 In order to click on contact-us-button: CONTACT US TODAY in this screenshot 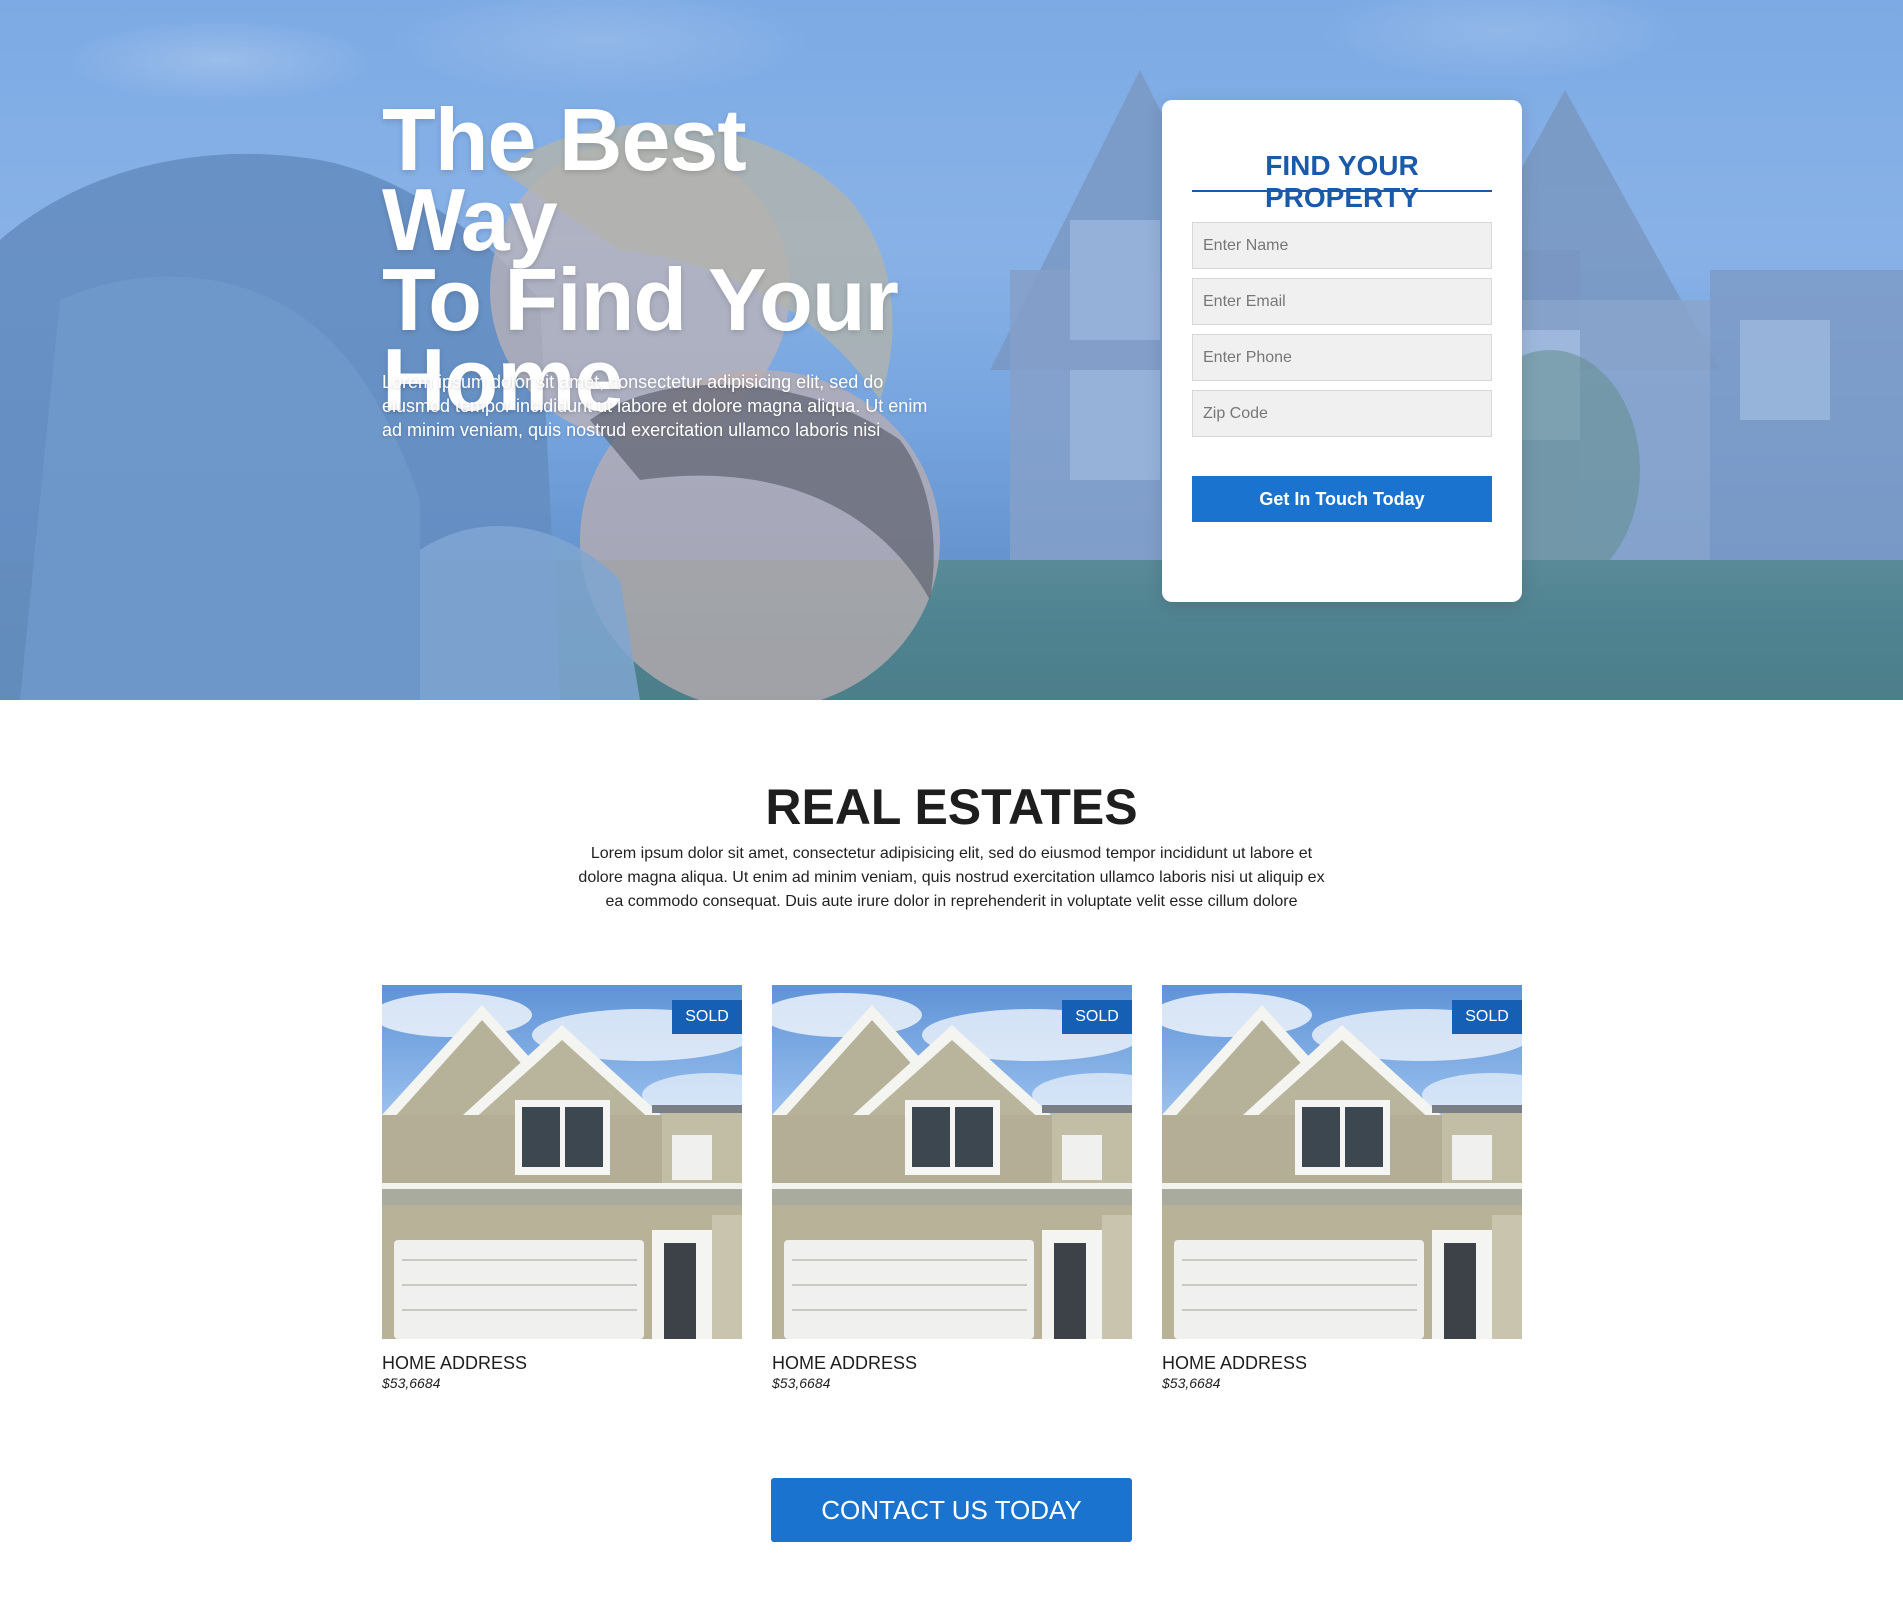, I will do `click(951, 1510)`.